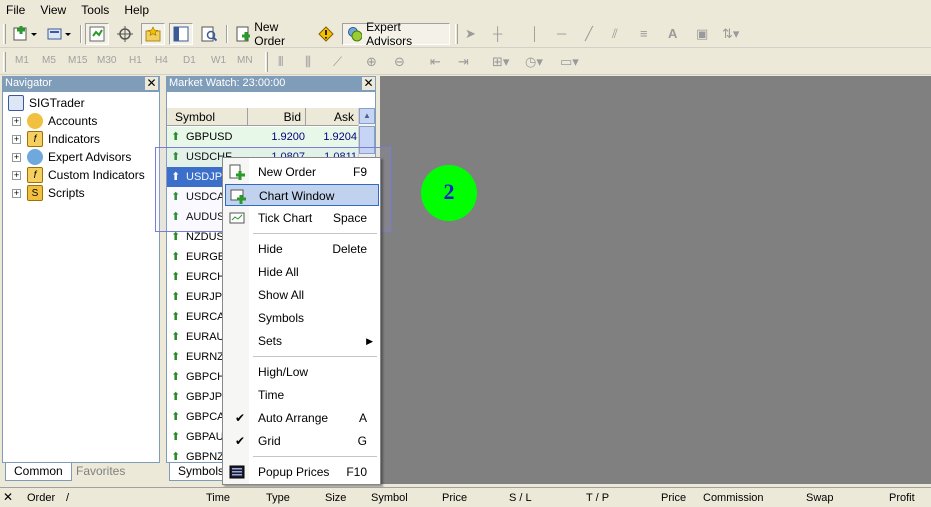  I want to click on menu-tick-chart: Tick Chart Space, so click(302, 218).